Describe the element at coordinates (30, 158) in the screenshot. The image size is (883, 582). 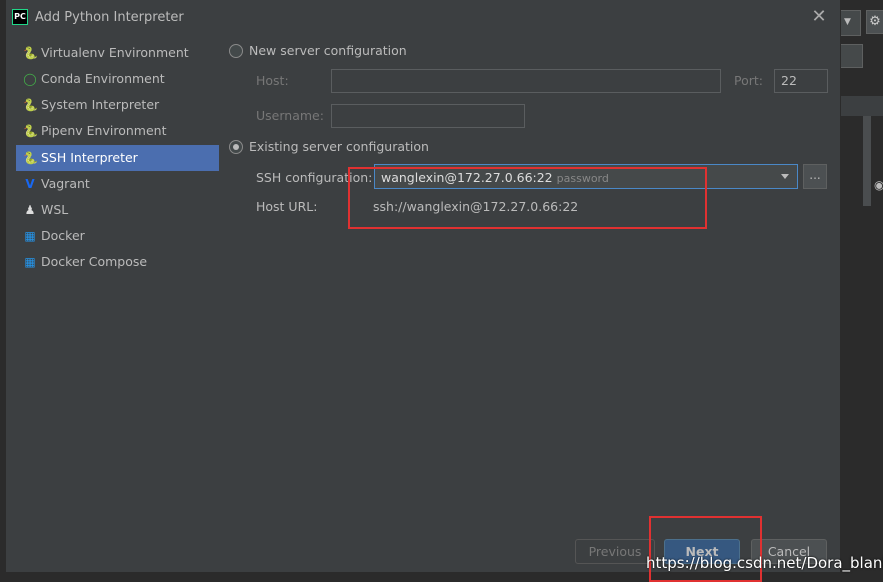
I see `ssh-icon: 🐍` at that location.